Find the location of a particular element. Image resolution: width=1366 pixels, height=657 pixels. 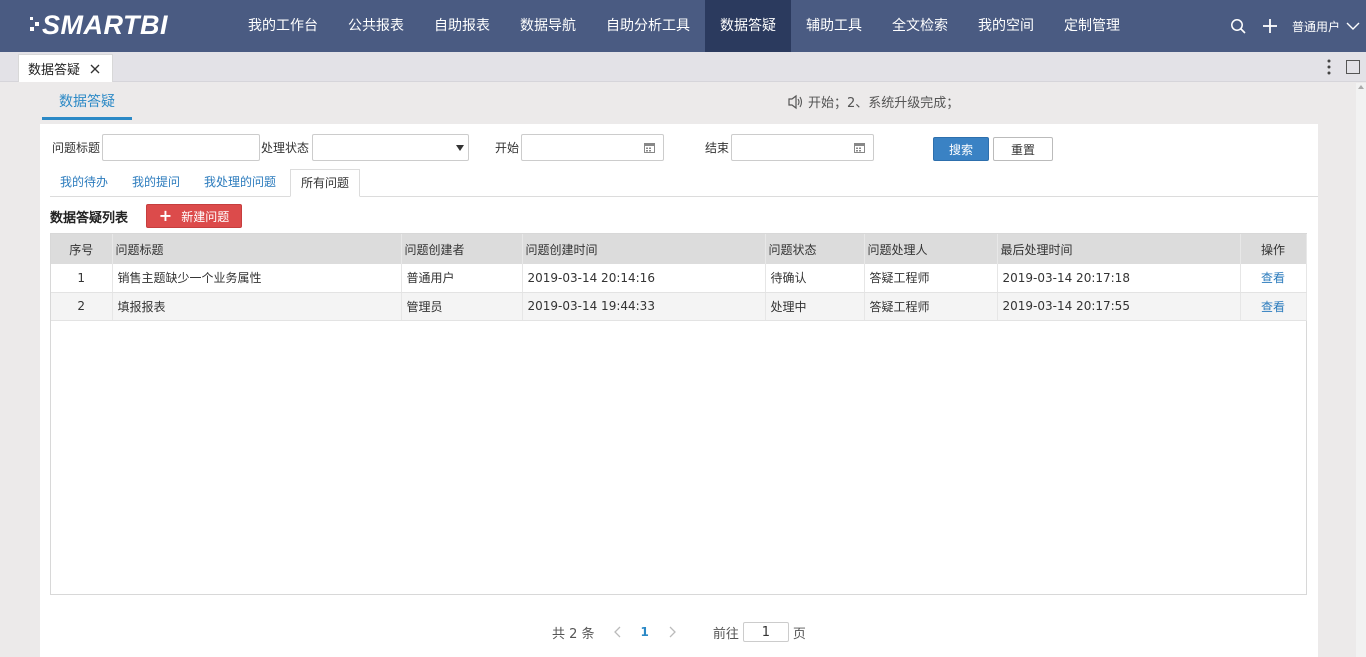

plus-icon is located at coordinates (1270, 26).